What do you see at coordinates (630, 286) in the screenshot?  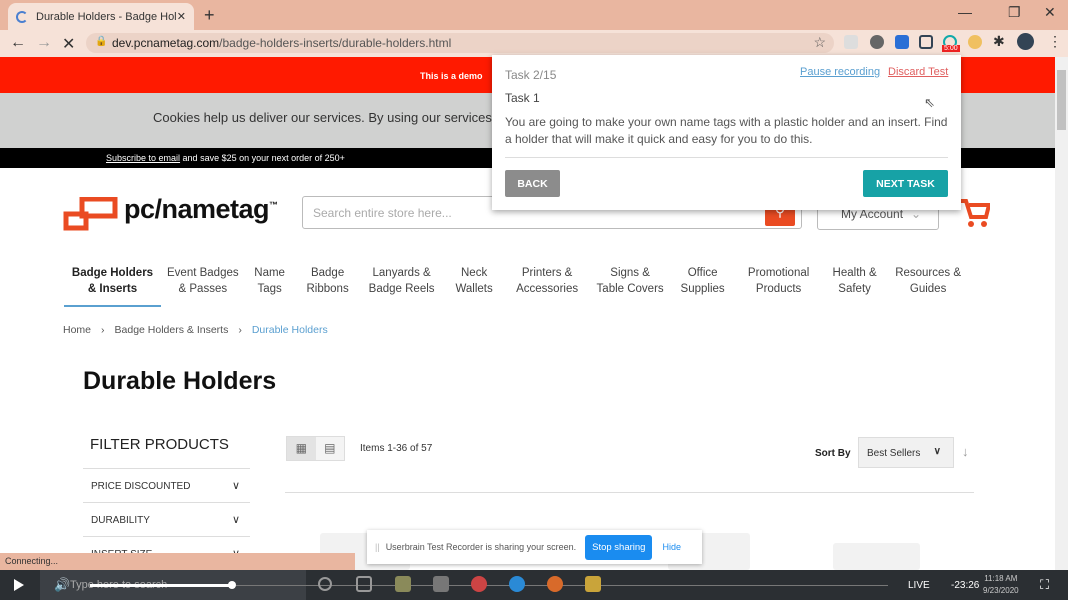 I see `menu-item: Signs & Table Covers` at bounding box center [630, 286].